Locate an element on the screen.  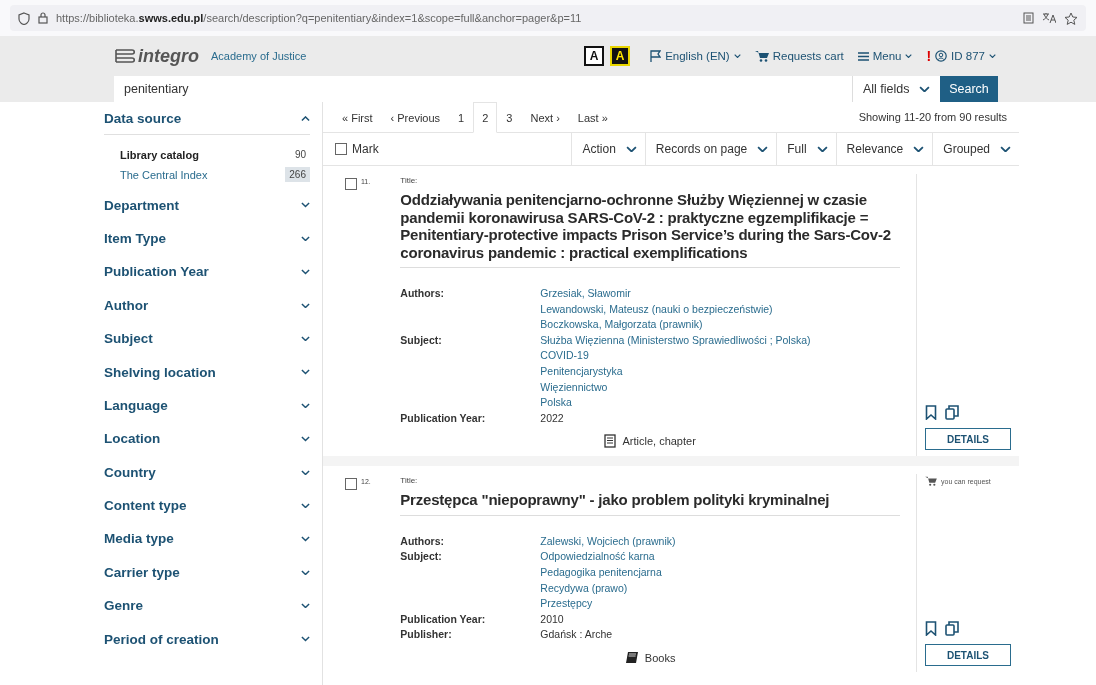
pager-link: ‹ Previous is located at coordinates (415, 117).